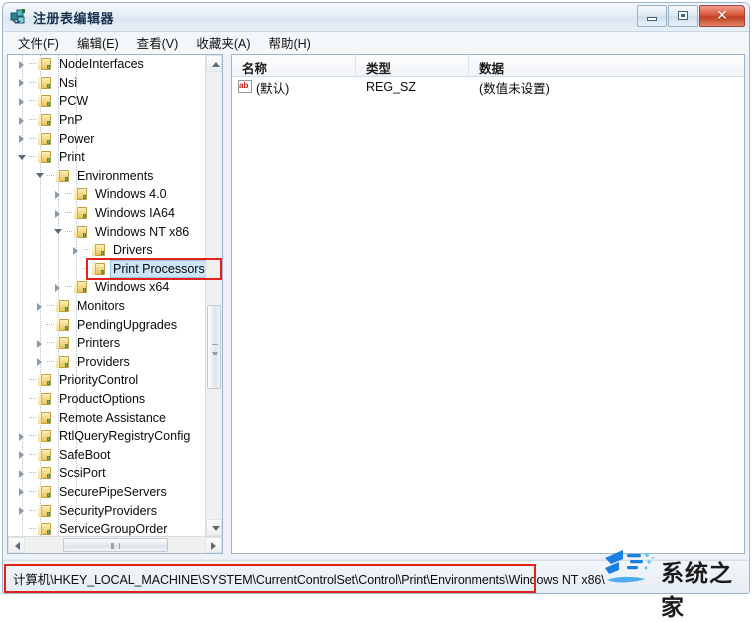  What do you see at coordinates (107, 492) in the screenshot?
I see `tree-node-securepipeservers: SecurePipeServers` at bounding box center [107, 492].